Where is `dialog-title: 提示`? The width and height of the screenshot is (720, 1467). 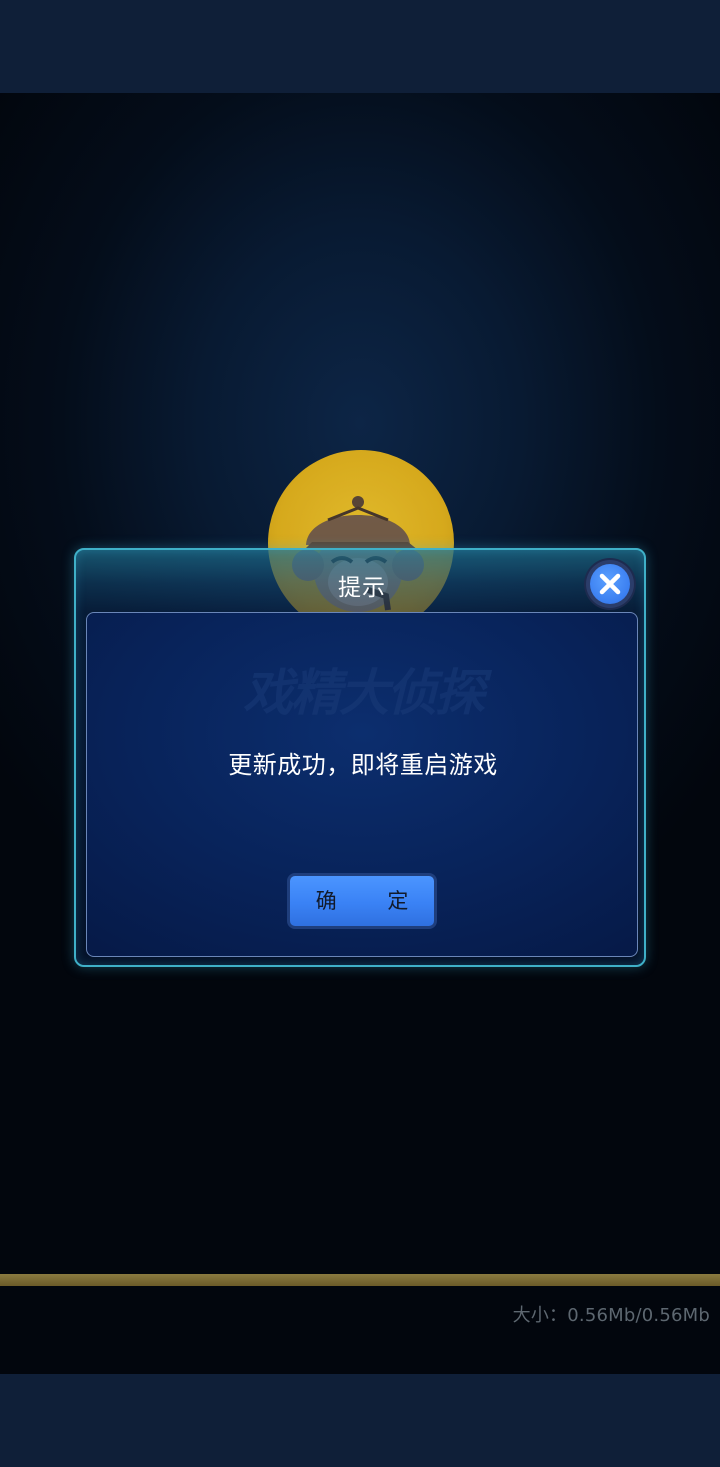 dialog-title: 提示 is located at coordinates (362, 588).